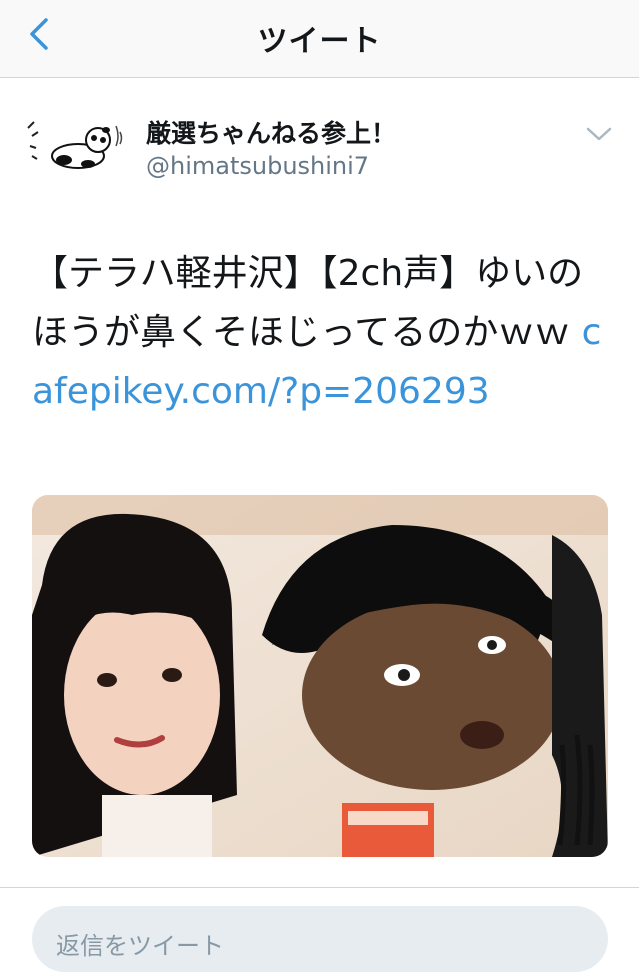 The width and height of the screenshot is (639, 972). Describe the element at coordinates (271, 132) in the screenshot. I see `display-name: 厳選ちゃんねる参上！` at that location.